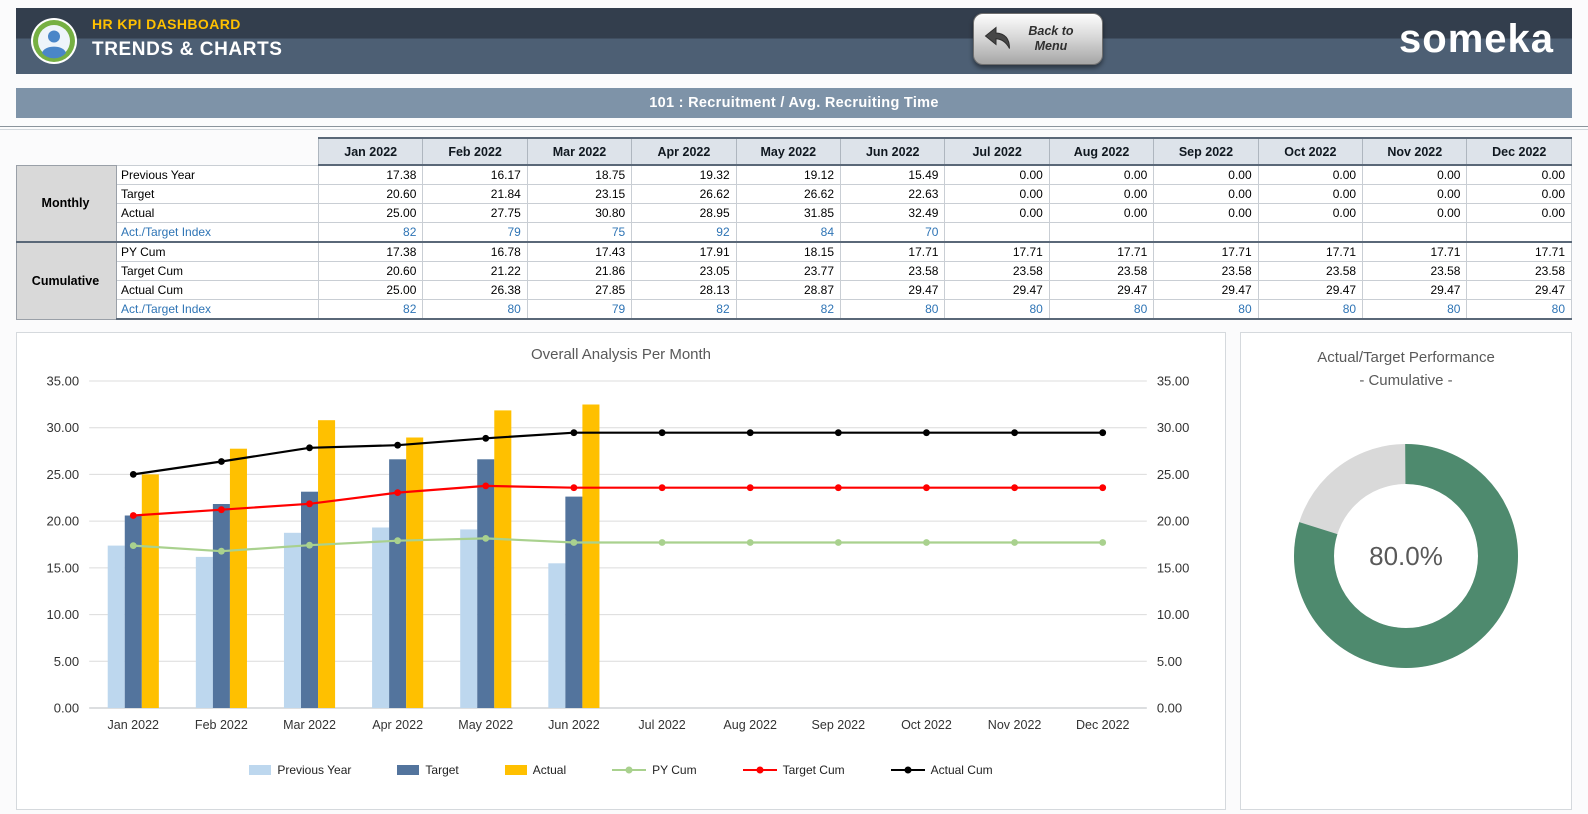 This screenshot has height=814, width=1588. I want to click on back-to-menu-label: Back to Menu, so click(1051, 38).